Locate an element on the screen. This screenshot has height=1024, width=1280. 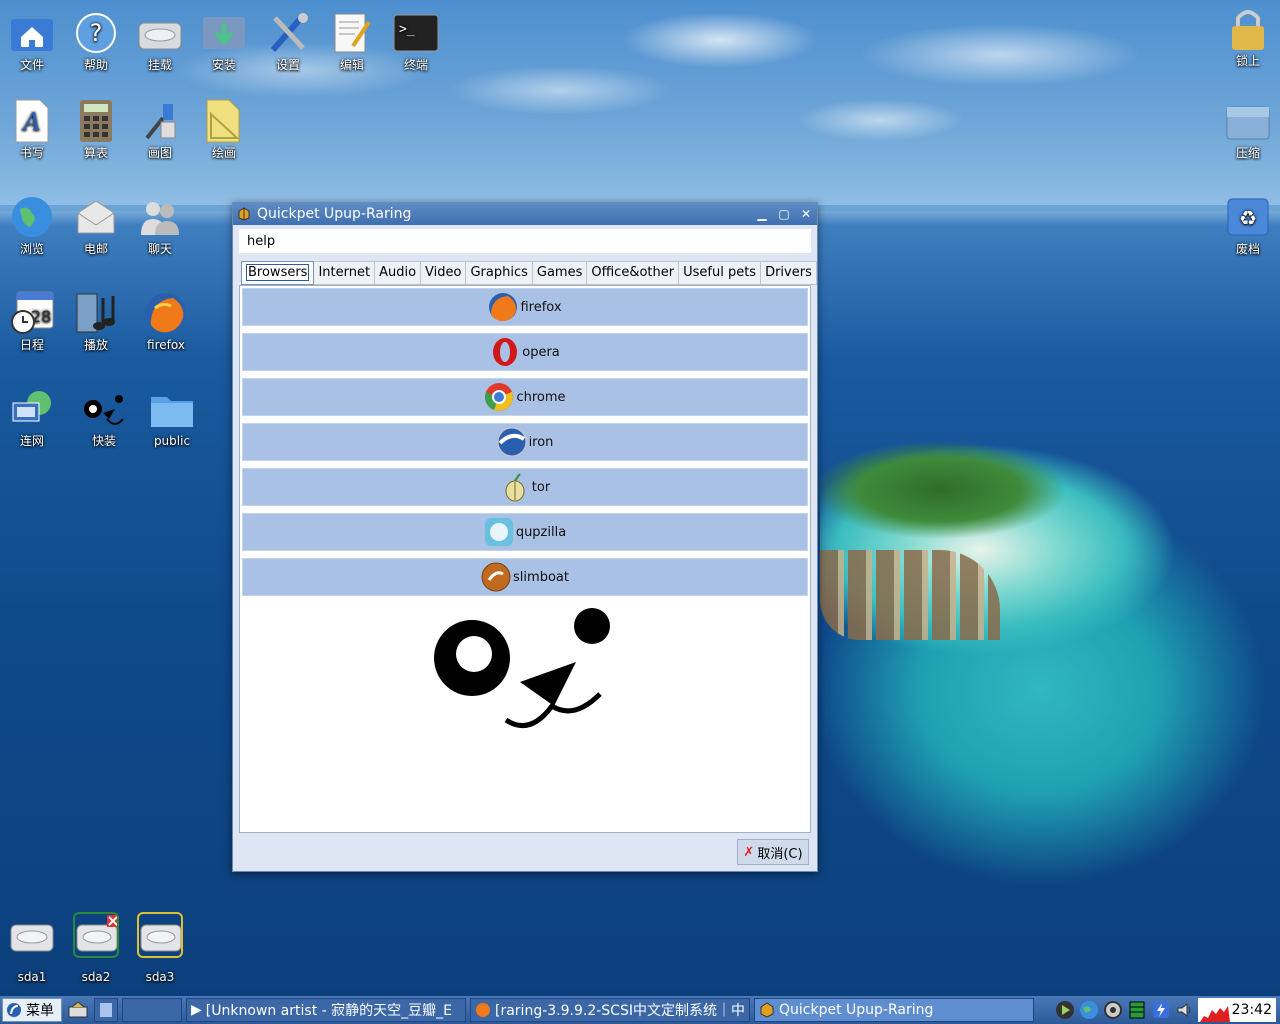
desktop-icon-mail: 电邮 is located at coordinates (96, 225).